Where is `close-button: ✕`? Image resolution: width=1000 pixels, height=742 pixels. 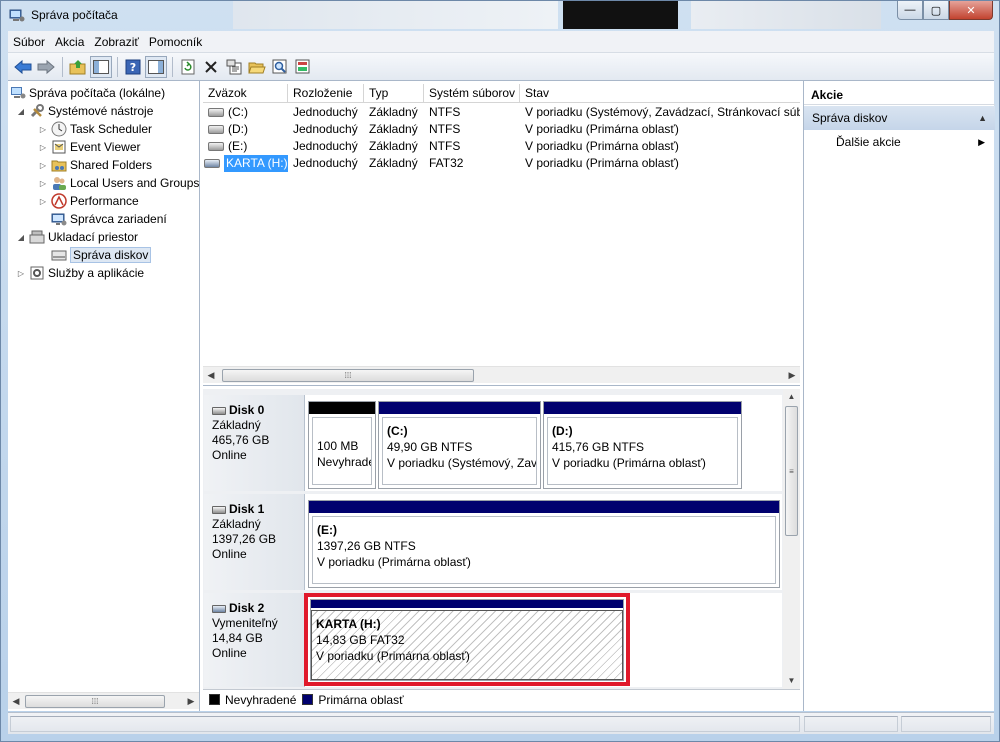
close-button: ✕ is located at coordinates (971, 10).